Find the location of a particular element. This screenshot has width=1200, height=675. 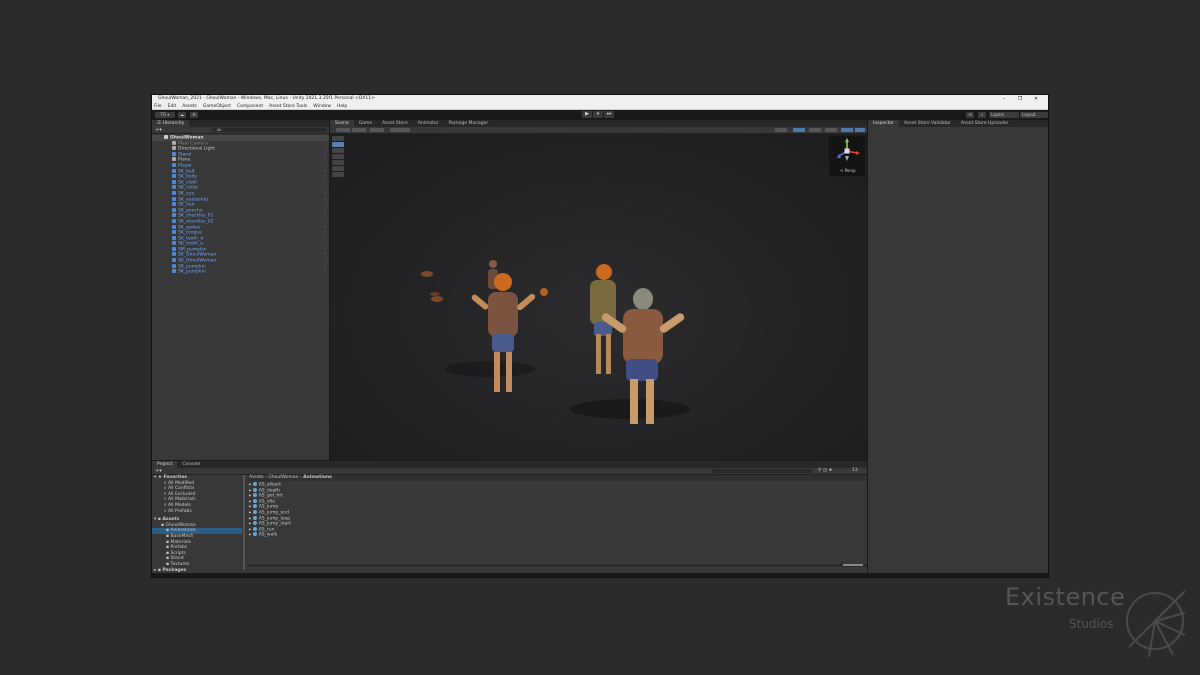

zoom-slider is located at coordinates (853, 565).